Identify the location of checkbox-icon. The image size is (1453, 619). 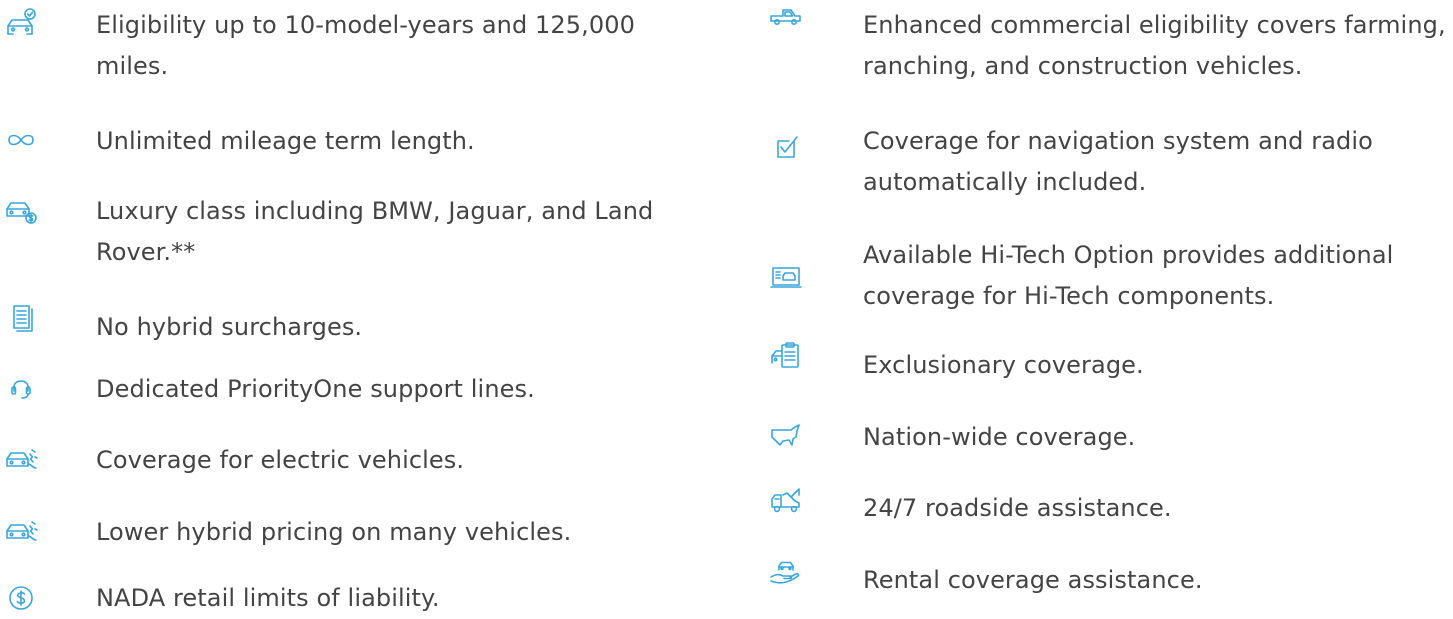
(786, 146).